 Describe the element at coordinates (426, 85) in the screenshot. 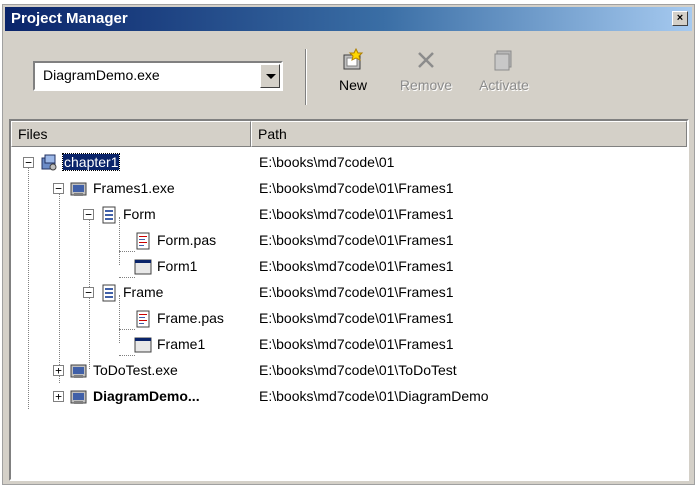

I see `remove-button-label: Remove` at that location.